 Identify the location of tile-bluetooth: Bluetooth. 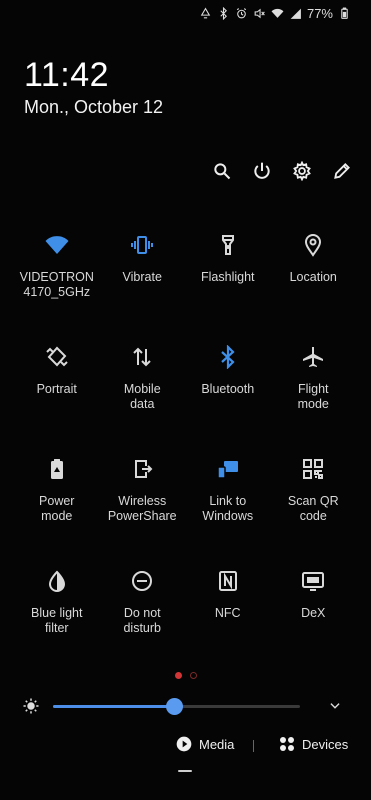
(228, 396).